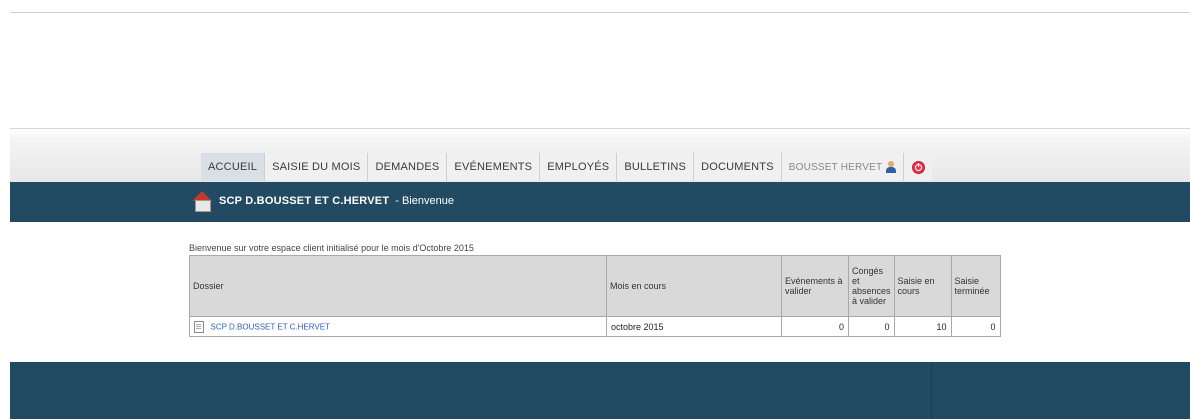 The image size is (1190, 419). What do you see at coordinates (600, 202) in the screenshot?
I see `header-banner: SCP D.BOUSSET ET C.HERVET - Bienvenue` at bounding box center [600, 202].